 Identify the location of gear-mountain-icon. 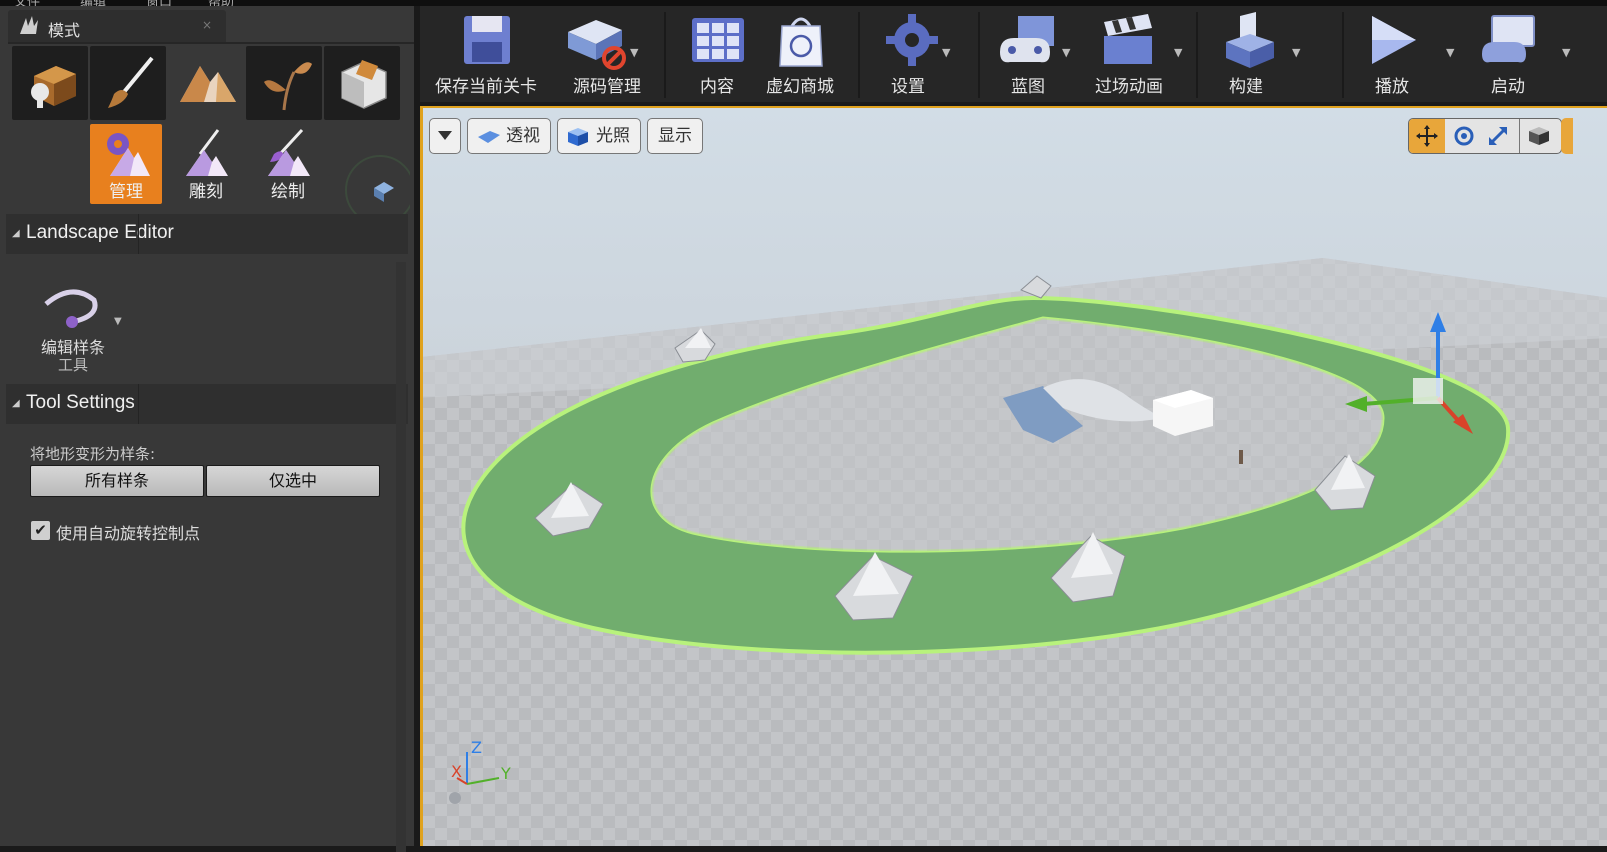
(128, 154).